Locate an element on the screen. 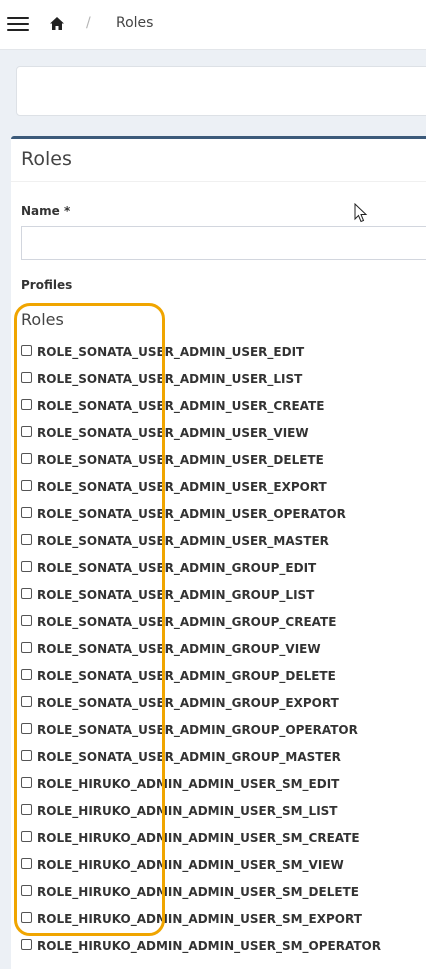 The height and width of the screenshot is (969, 426). role-label: ROLE_SONATA_USER_ADMIN_USER_DELETE is located at coordinates (180, 460).